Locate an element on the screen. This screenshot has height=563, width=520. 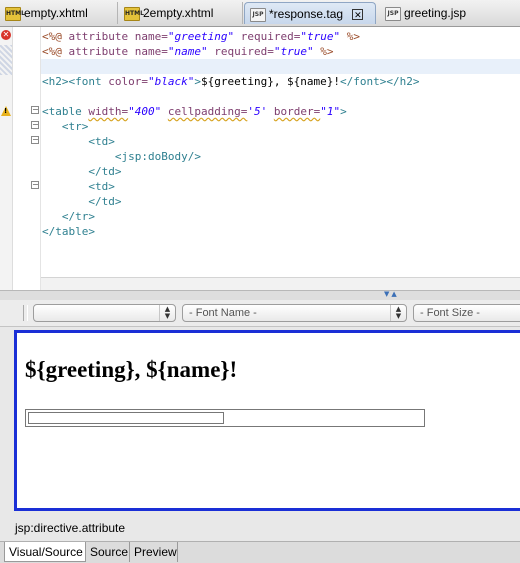
tab-label: greeting.jsp is located at coordinates (435, 13).